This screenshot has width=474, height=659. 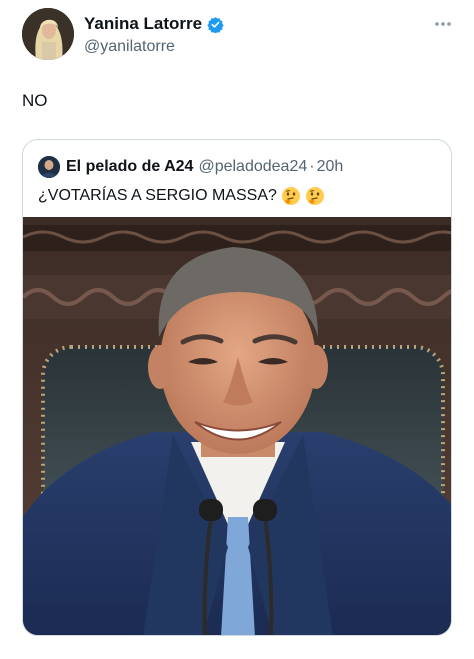 What do you see at coordinates (252, 167) in the screenshot?
I see `quoted-author-handle: @peladodea24` at bounding box center [252, 167].